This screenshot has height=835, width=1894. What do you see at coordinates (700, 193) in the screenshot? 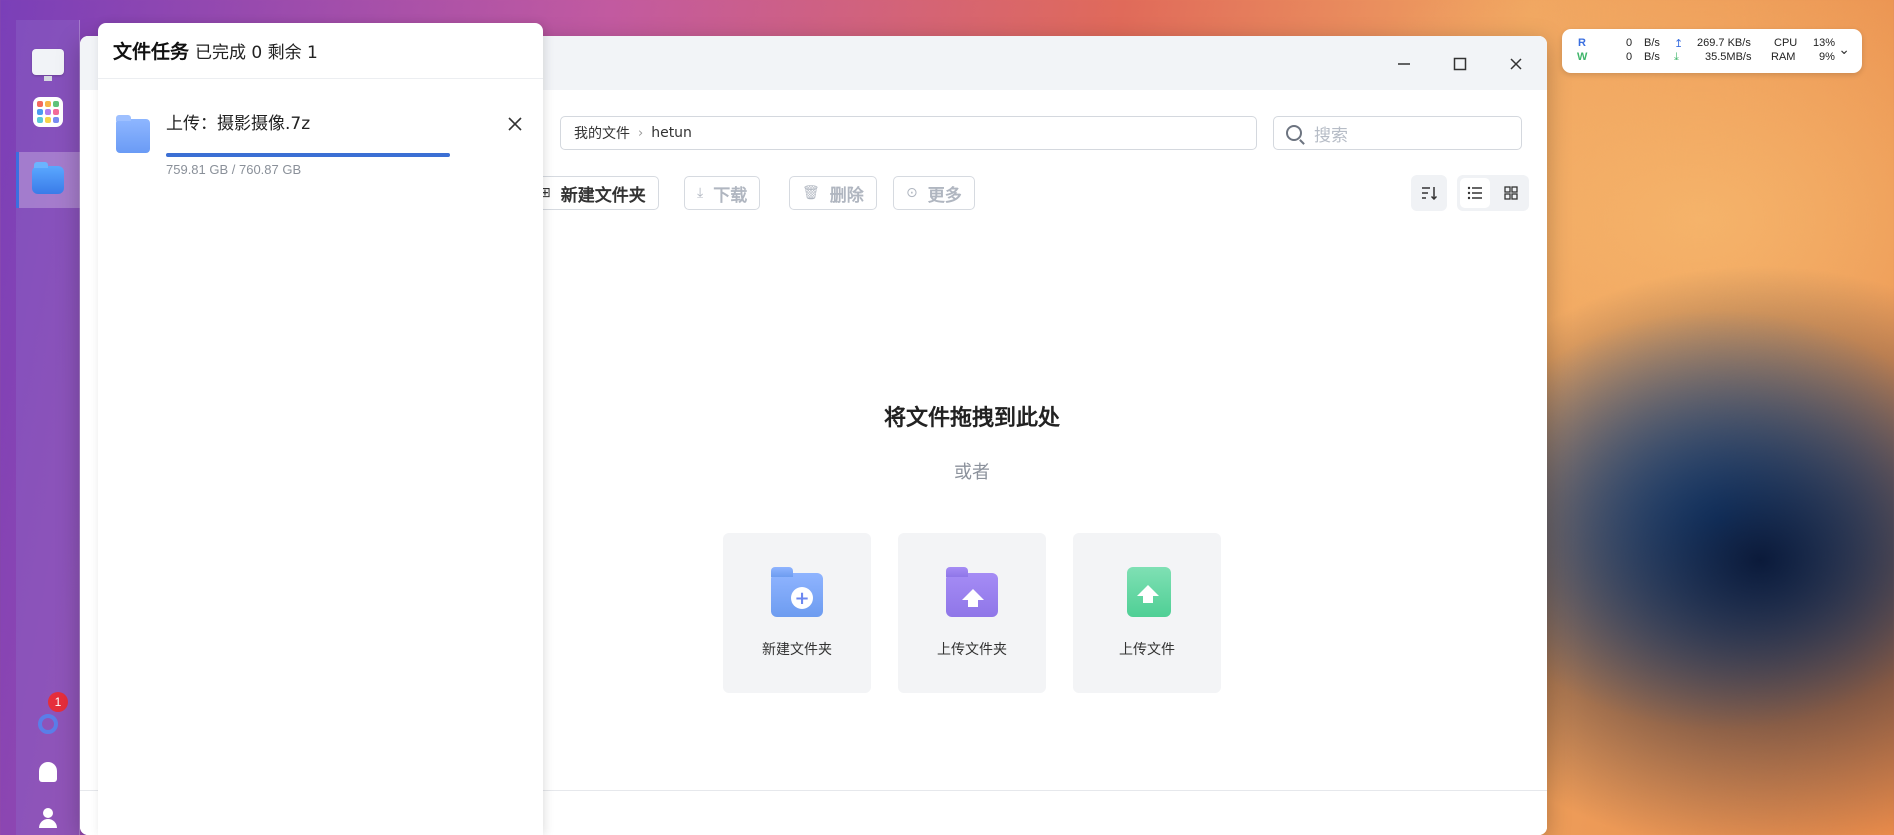
I see `download-icon: ⤓` at bounding box center [700, 193].